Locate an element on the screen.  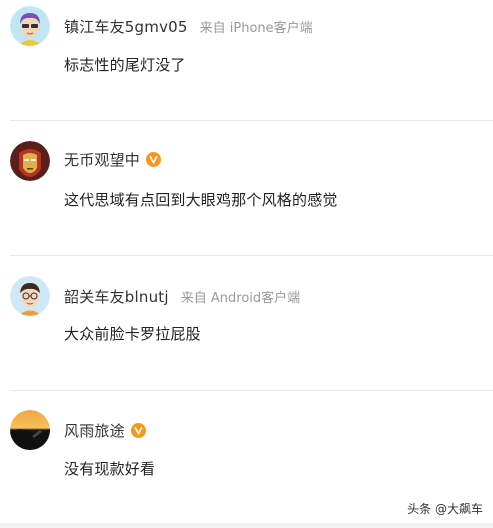
username-row: 无币观望中 is located at coordinates (113, 159).